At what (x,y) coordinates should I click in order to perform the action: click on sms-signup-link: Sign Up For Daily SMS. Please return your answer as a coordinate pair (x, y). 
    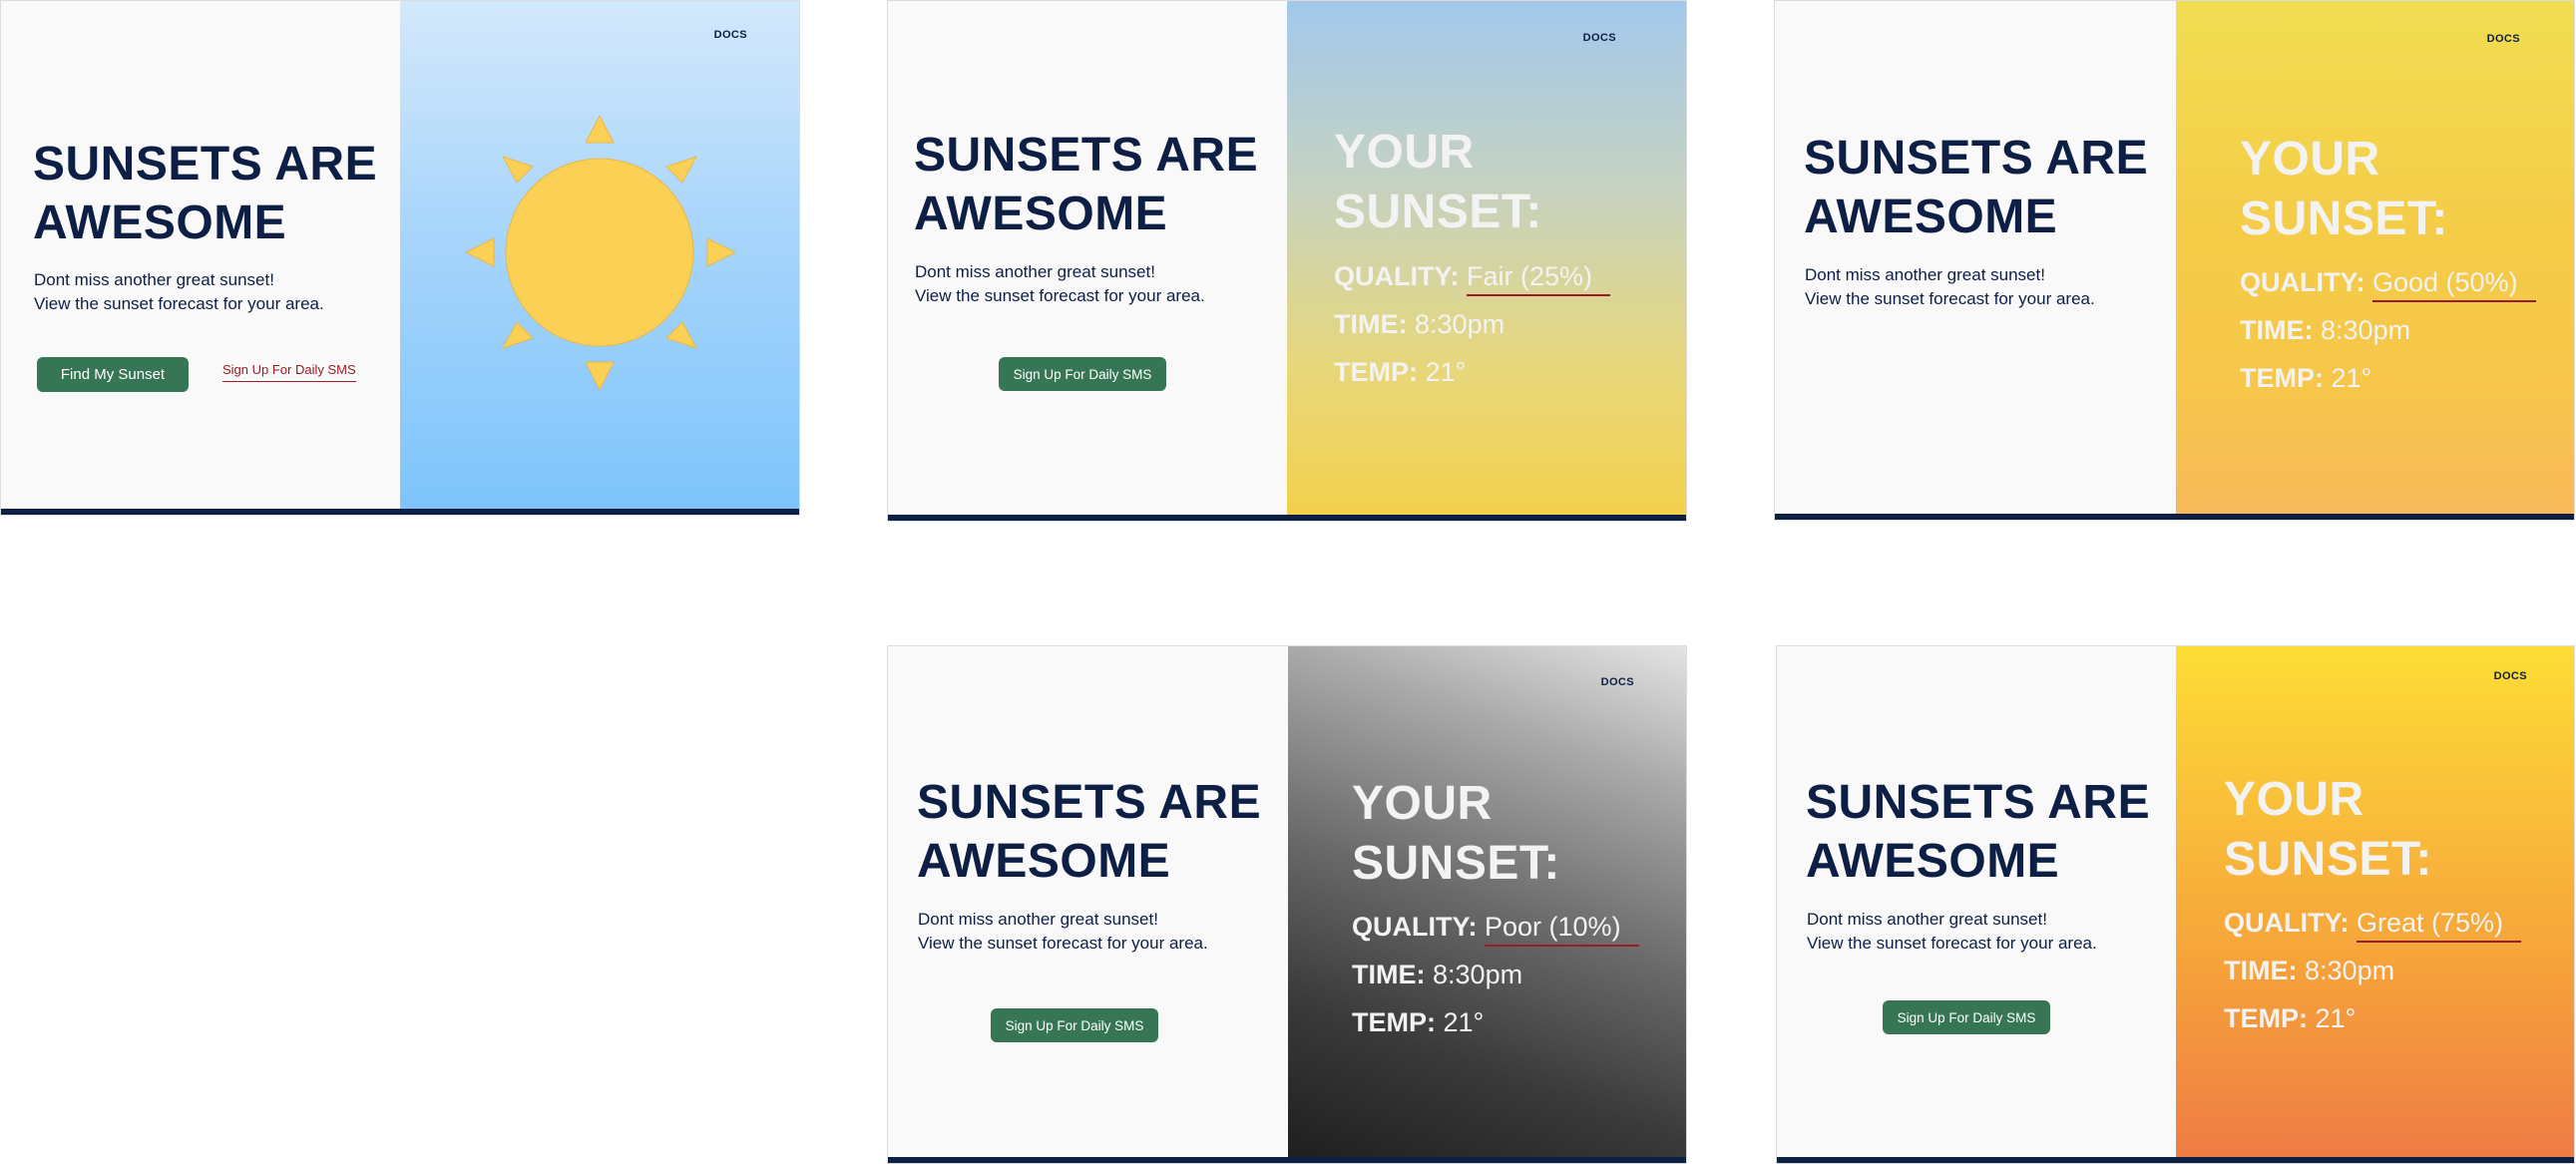
    Looking at the image, I should click on (289, 372).